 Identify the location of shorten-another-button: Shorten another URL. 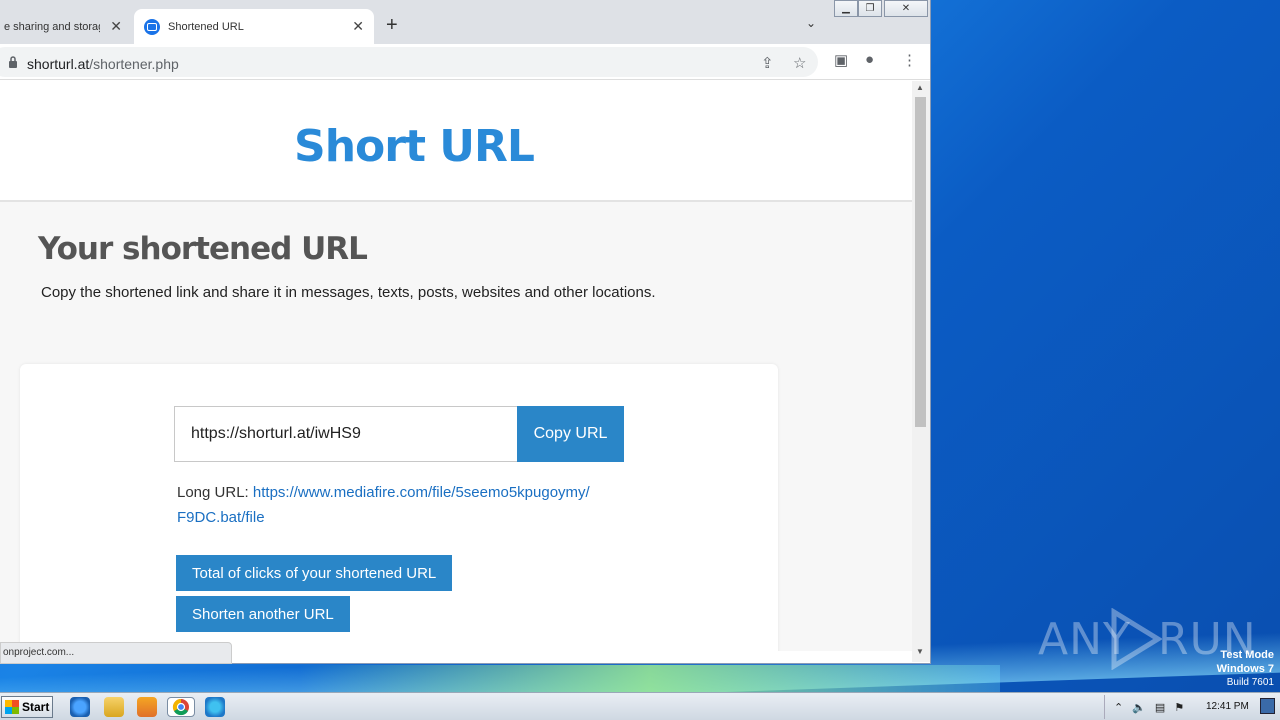
(263, 614).